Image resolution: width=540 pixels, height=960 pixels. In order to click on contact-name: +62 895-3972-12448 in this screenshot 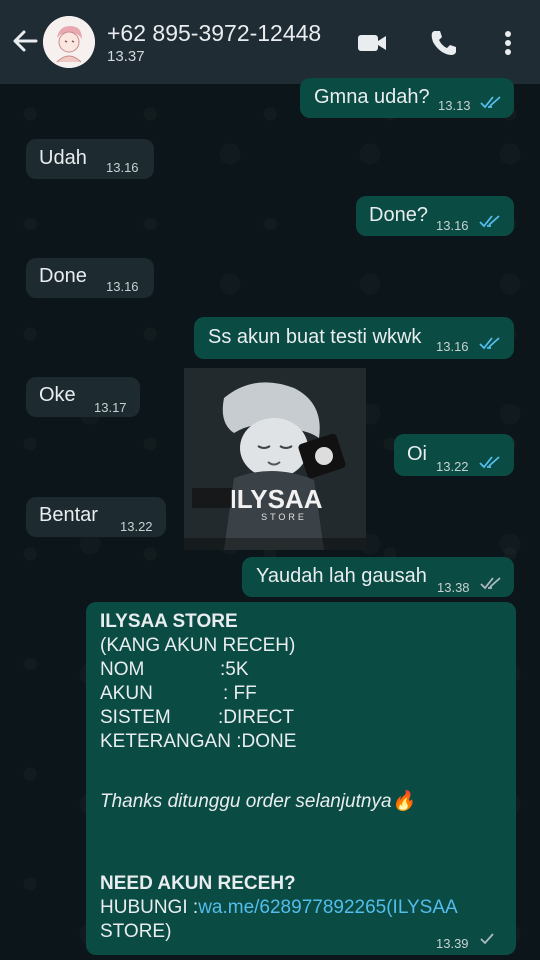, I will do `click(214, 33)`.